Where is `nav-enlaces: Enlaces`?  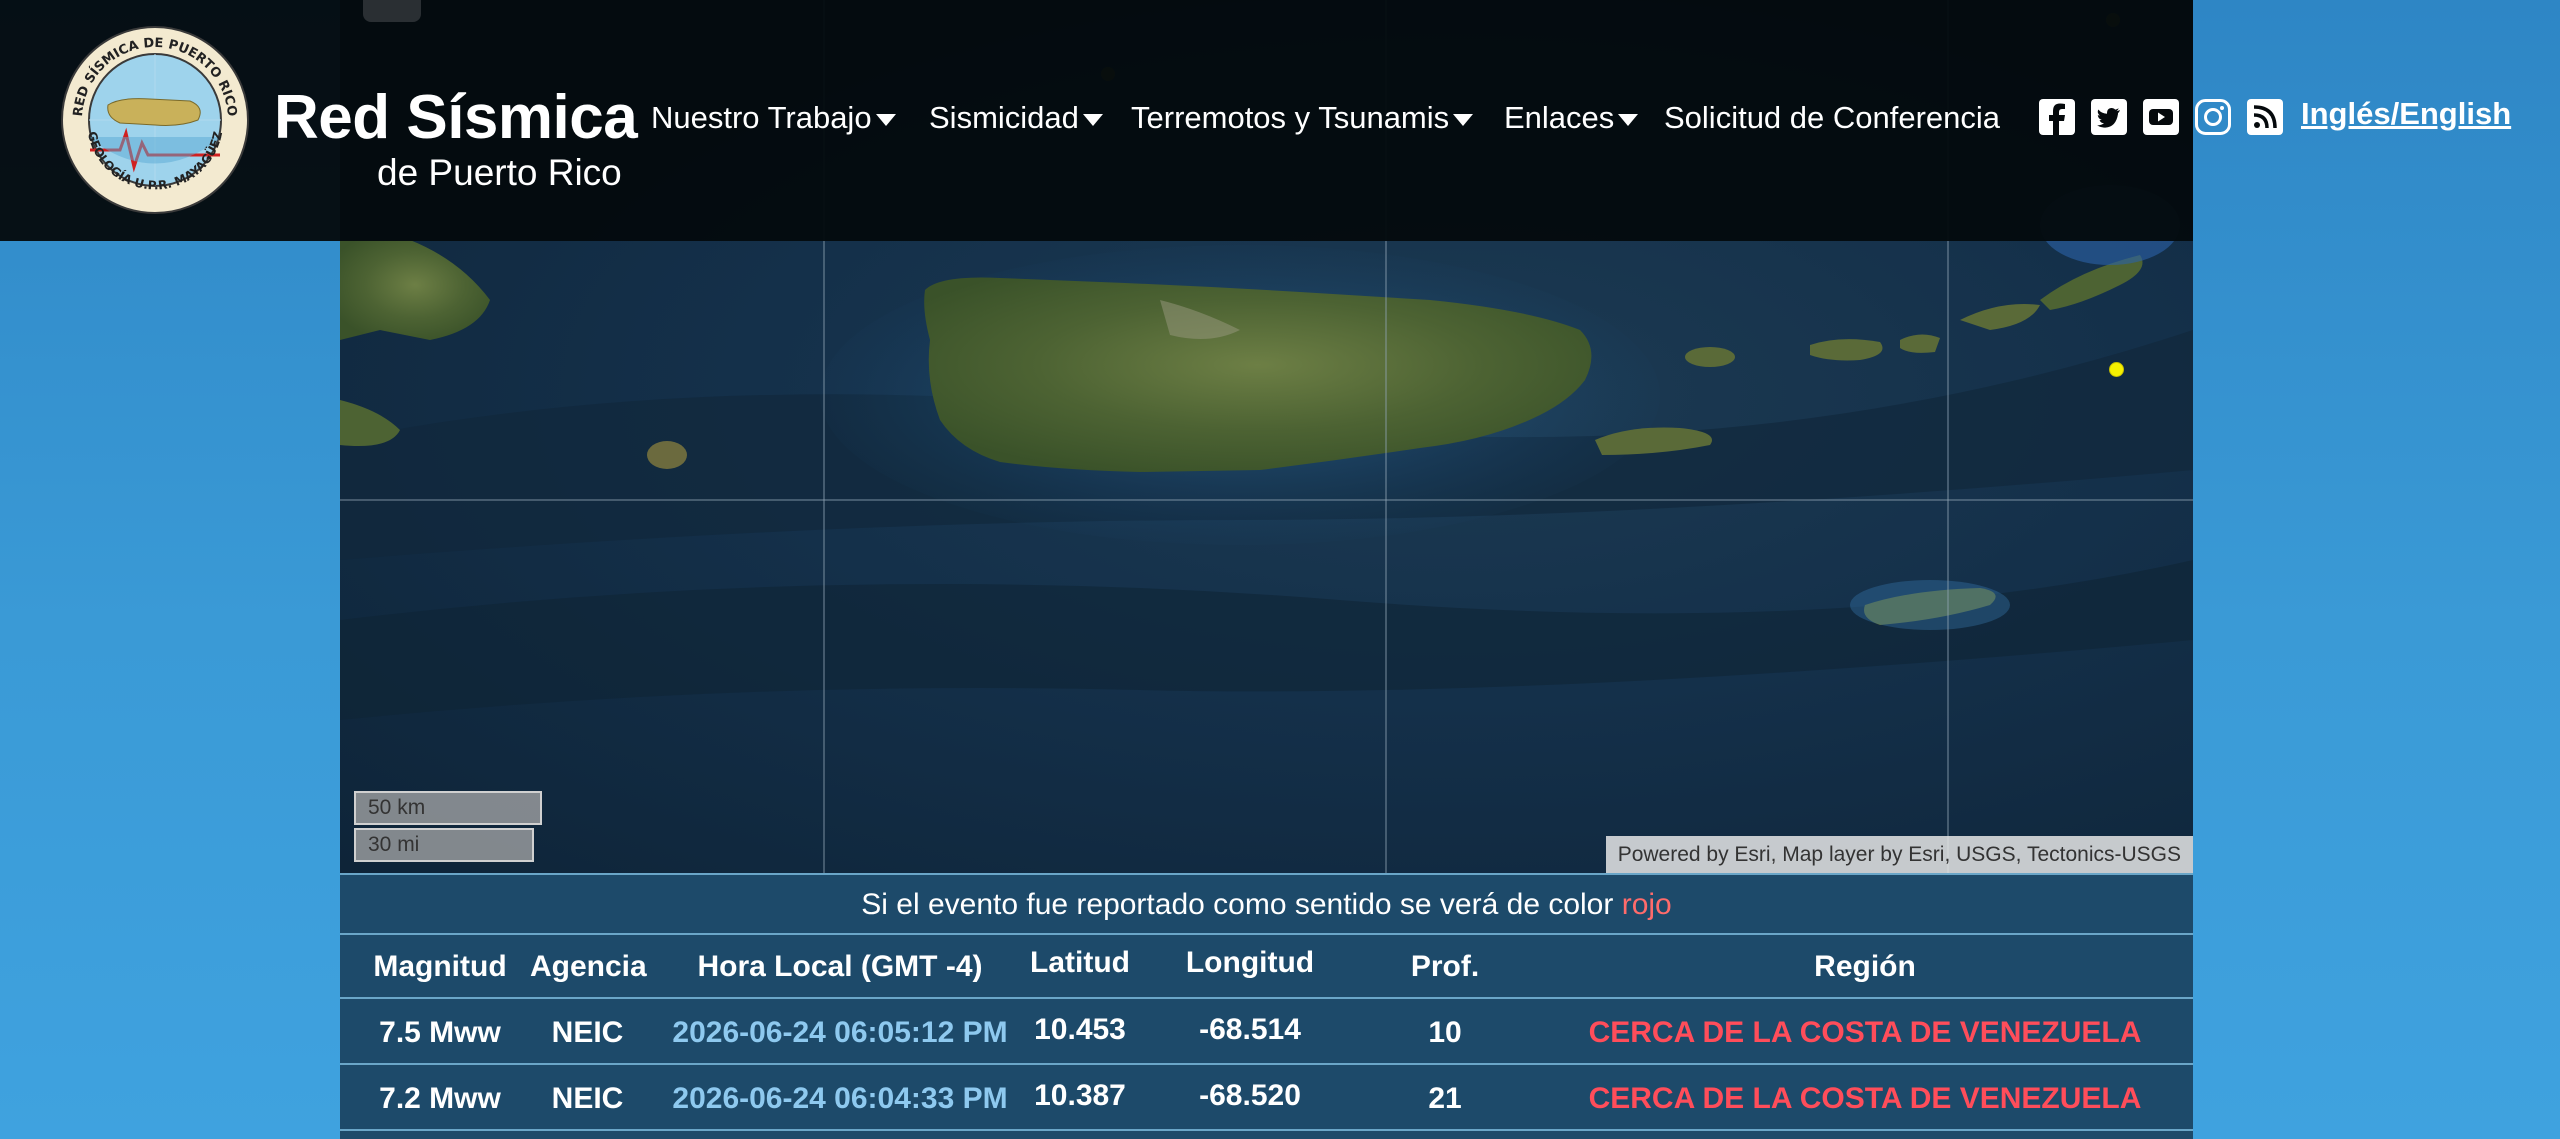
nav-enlaces: Enlaces is located at coordinates (1571, 118).